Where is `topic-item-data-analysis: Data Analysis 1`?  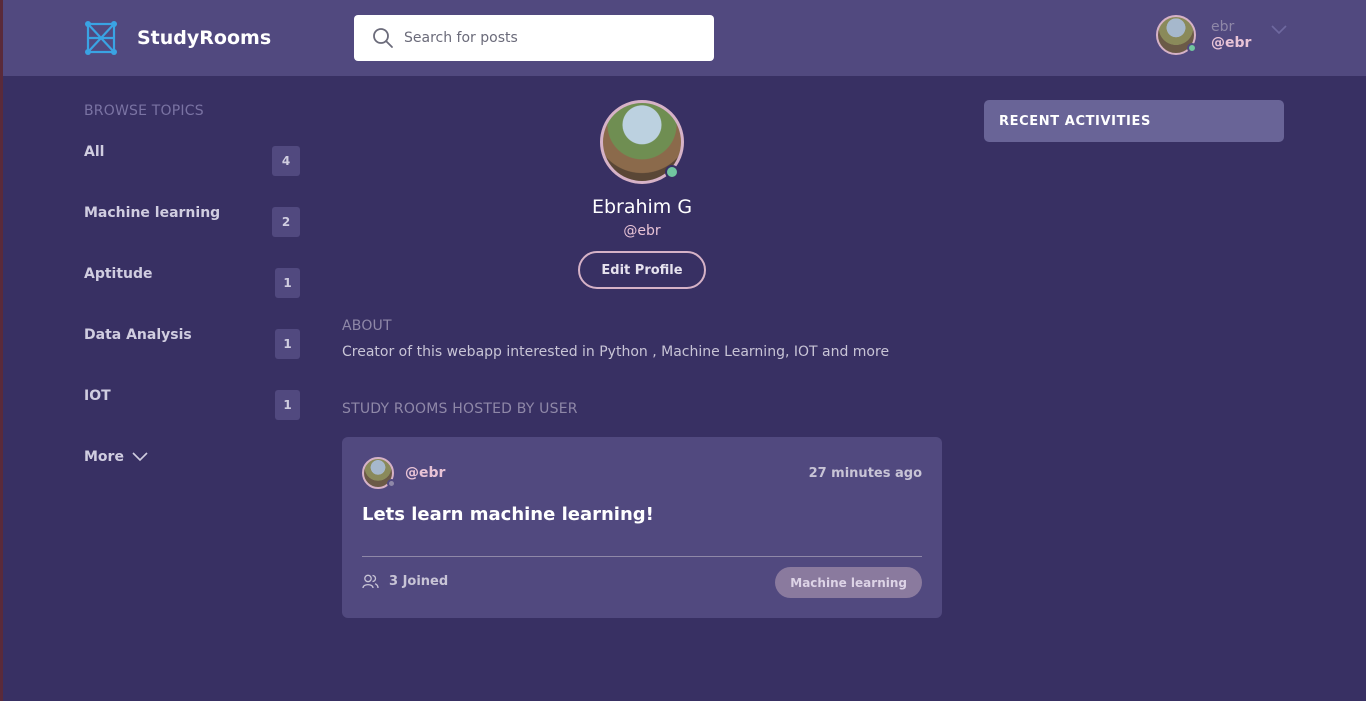 topic-item-data-analysis: Data Analysis 1 is located at coordinates (192, 357).